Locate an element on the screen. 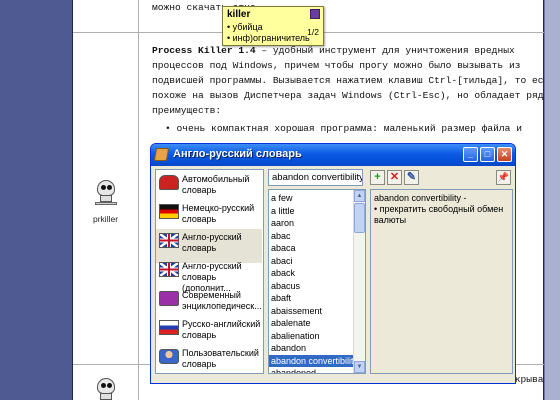 The width and height of the screenshot is (560, 400). word-item: abac is located at coordinates (311, 236).